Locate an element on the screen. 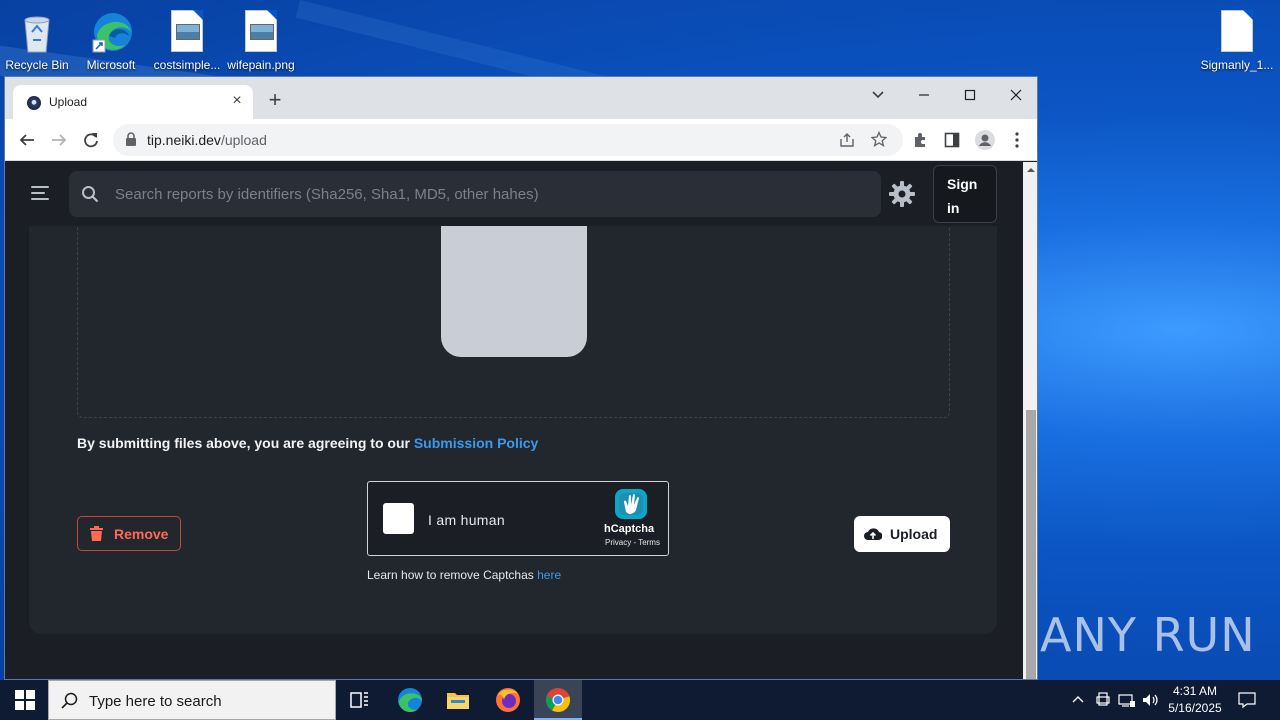 The width and height of the screenshot is (1280, 720). tab-upload: Upload × is located at coordinates (133, 102).